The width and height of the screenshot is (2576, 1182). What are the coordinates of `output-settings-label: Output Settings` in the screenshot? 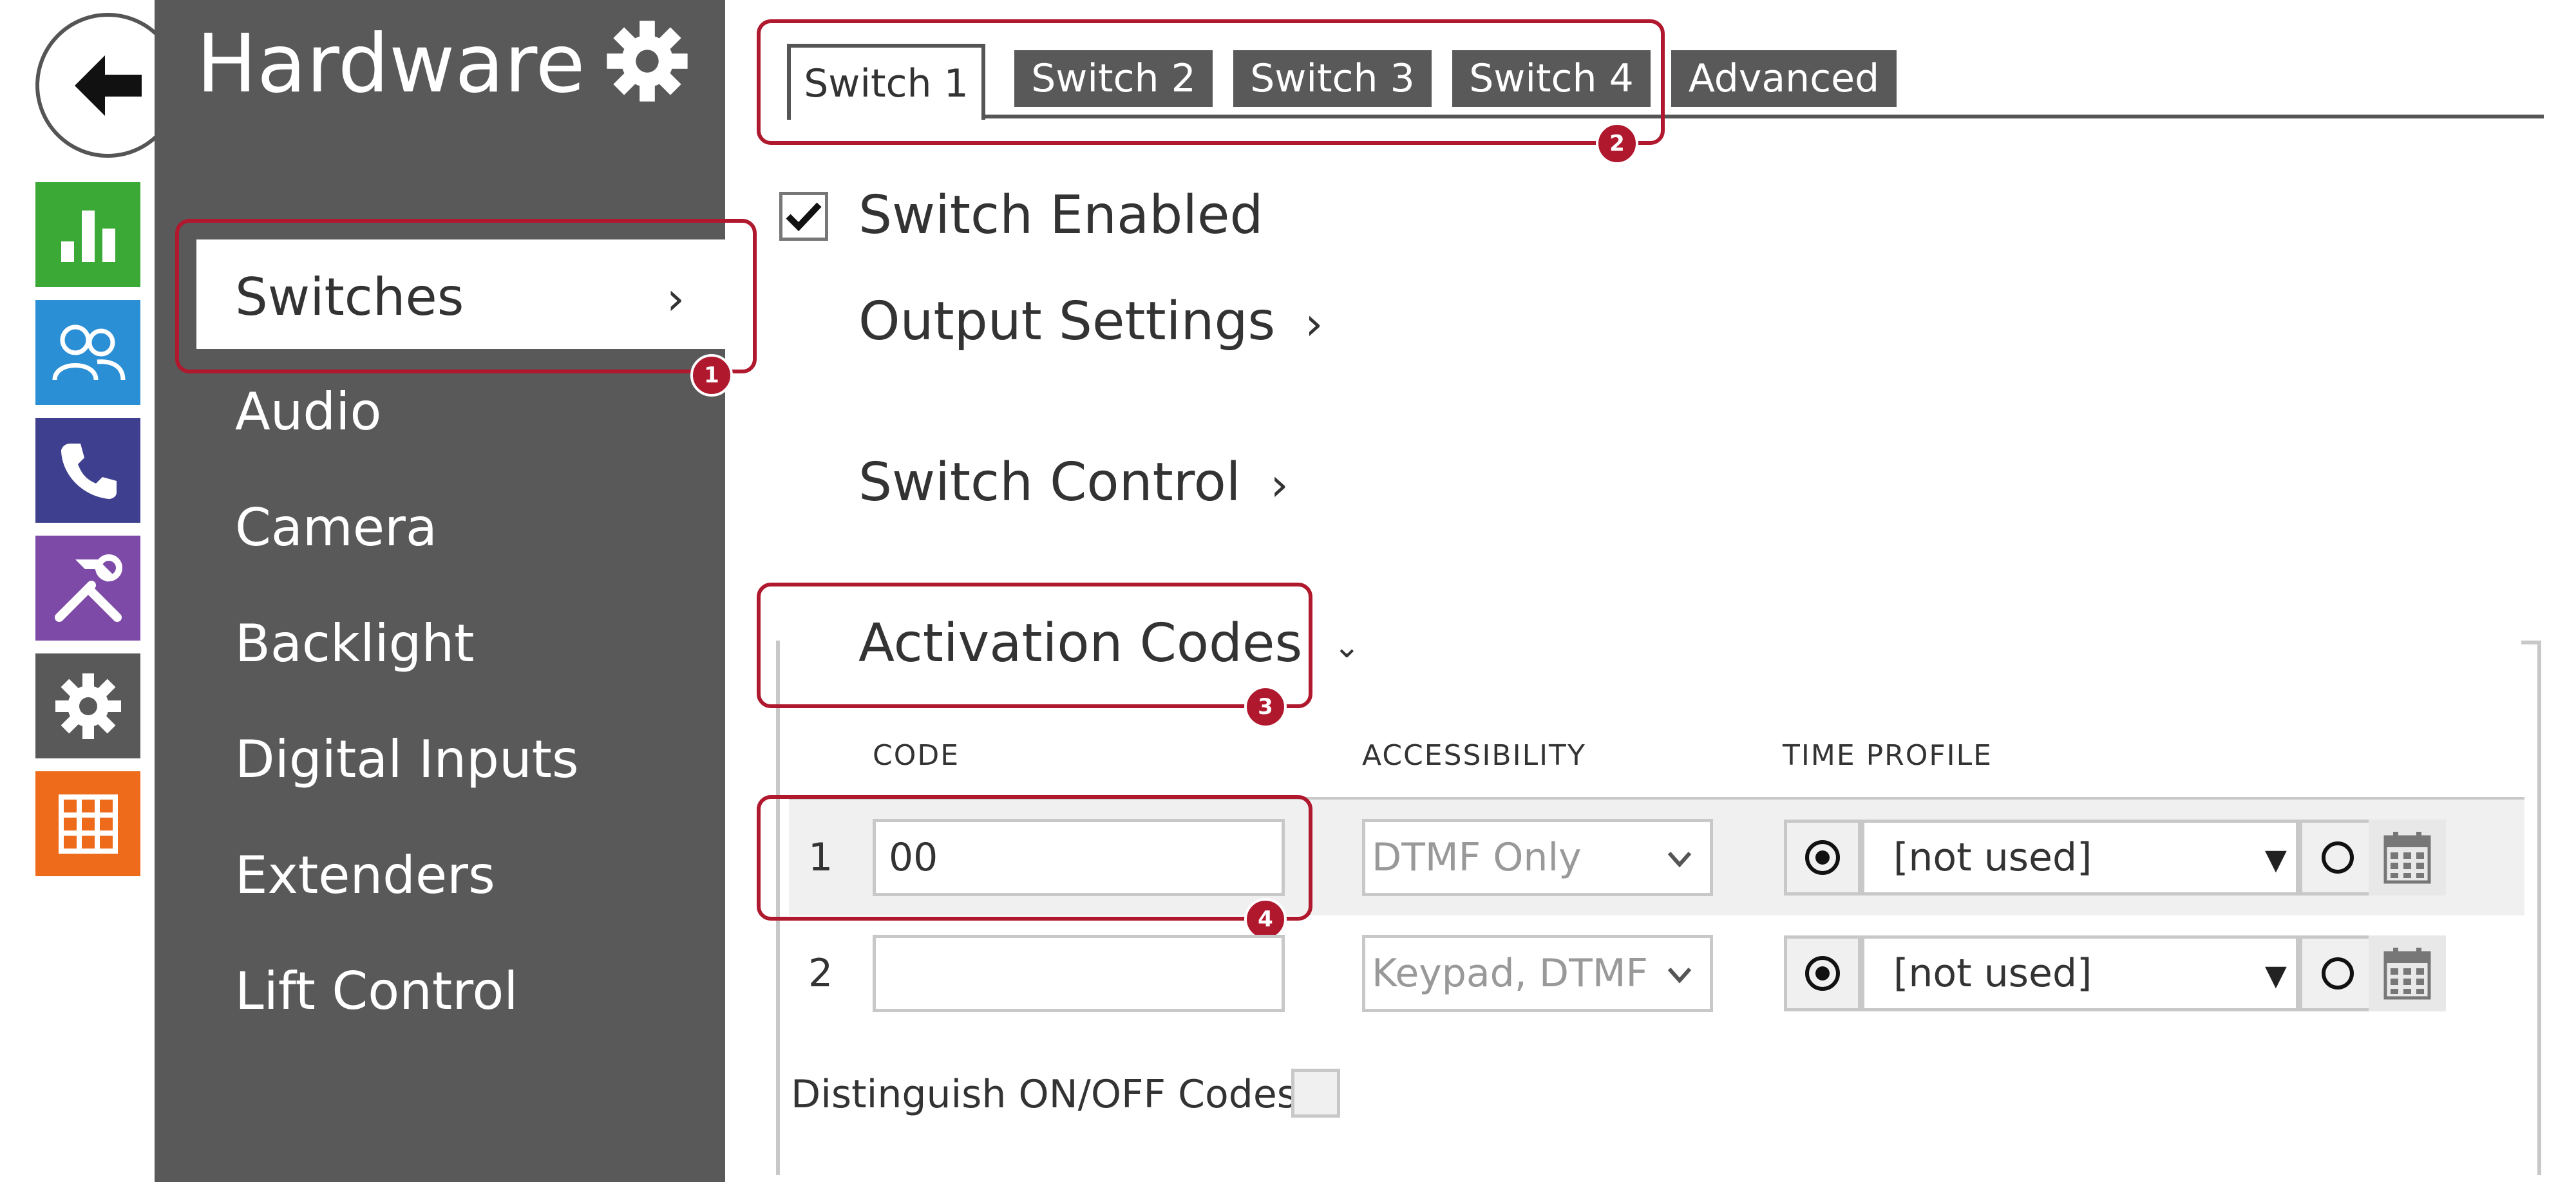 It's located at (1067, 321).